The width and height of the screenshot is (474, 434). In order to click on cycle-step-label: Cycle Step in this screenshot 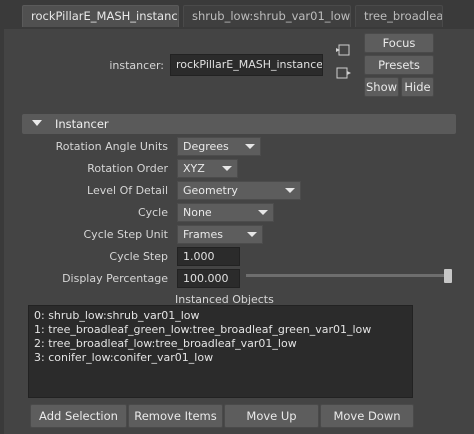, I will do `click(138, 256)`.